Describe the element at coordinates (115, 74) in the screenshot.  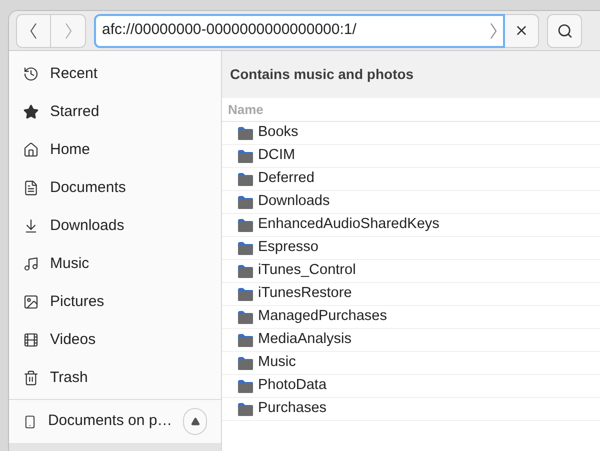
I see `sidebar-item: Recent` at that location.